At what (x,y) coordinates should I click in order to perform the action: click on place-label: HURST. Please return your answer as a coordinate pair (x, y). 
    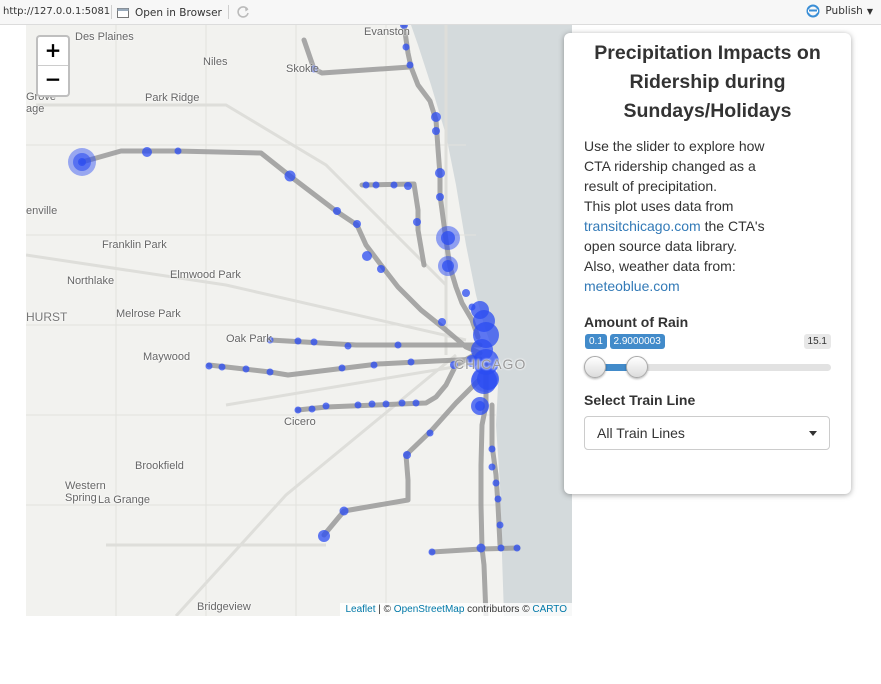
    Looking at the image, I should click on (47, 317).